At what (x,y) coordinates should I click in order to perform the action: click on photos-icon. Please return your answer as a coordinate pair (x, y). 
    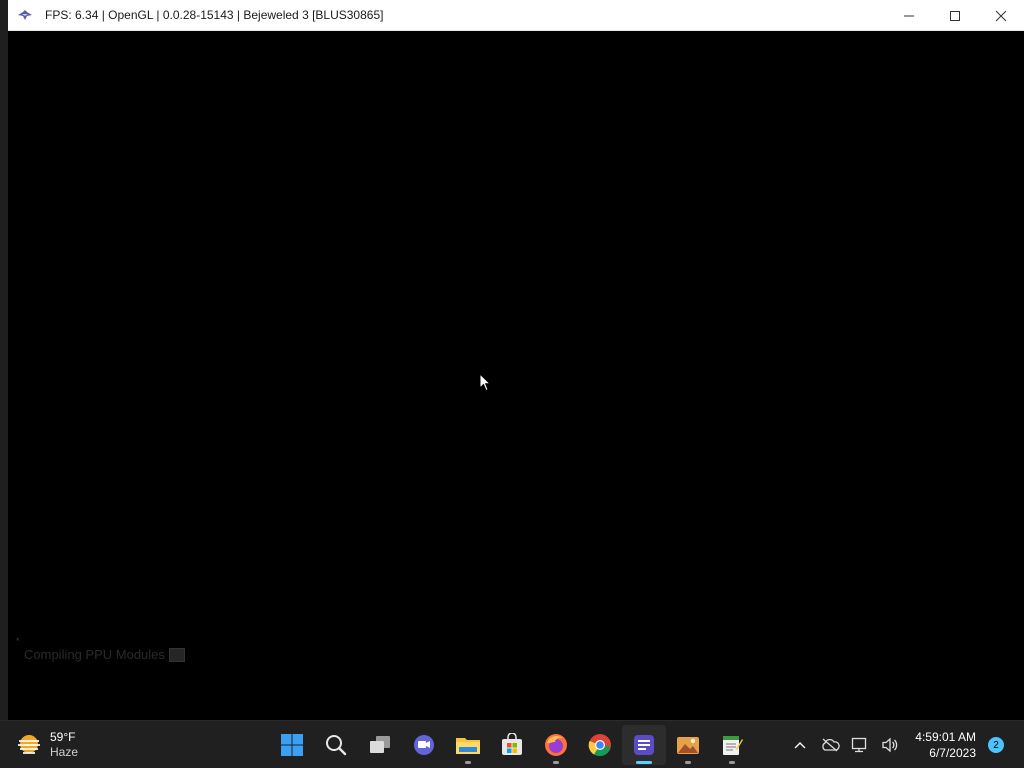
    Looking at the image, I should click on (688, 745).